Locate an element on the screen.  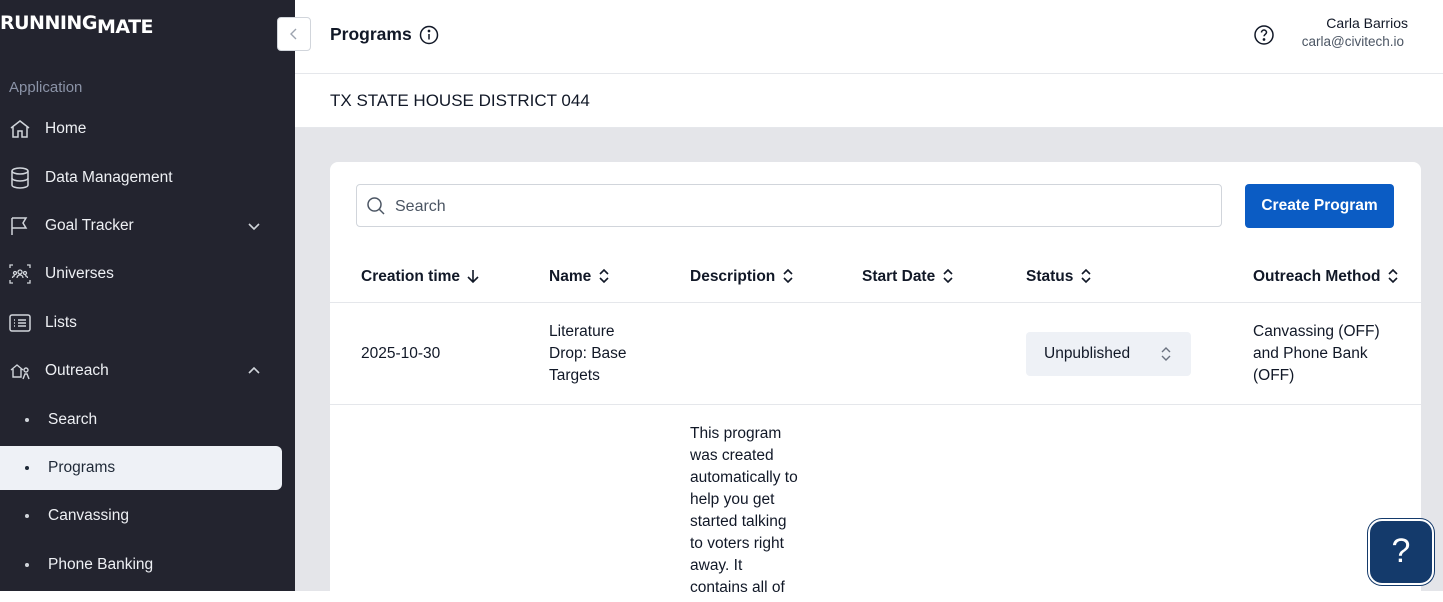
help-chat-button: ? is located at coordinates (1401, 552).